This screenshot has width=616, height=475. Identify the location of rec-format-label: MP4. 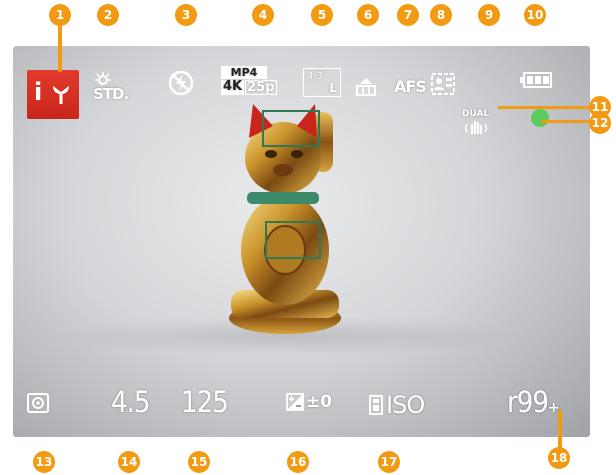
(244, 72).